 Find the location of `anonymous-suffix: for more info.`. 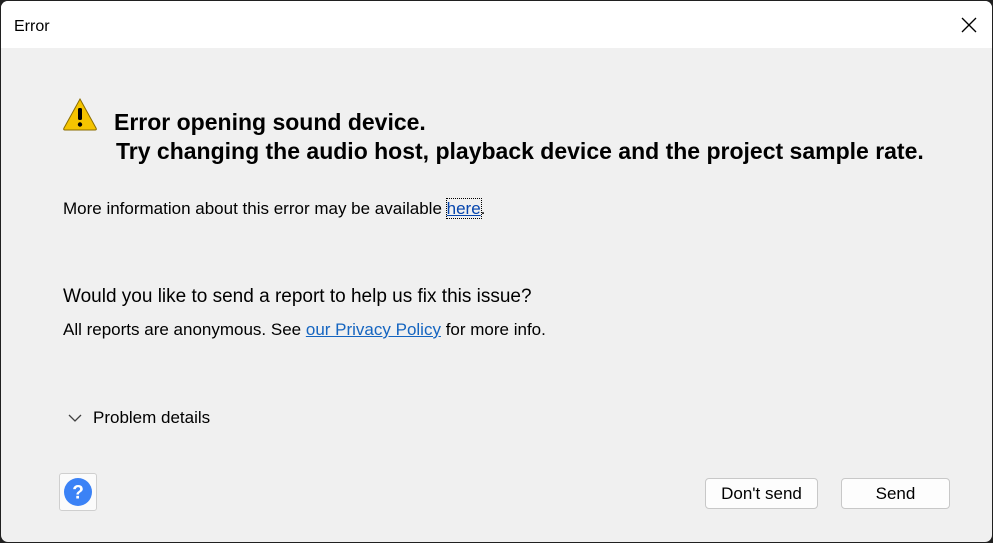

anonymous-suffix: for more info. is located at coordinates (493, 329).